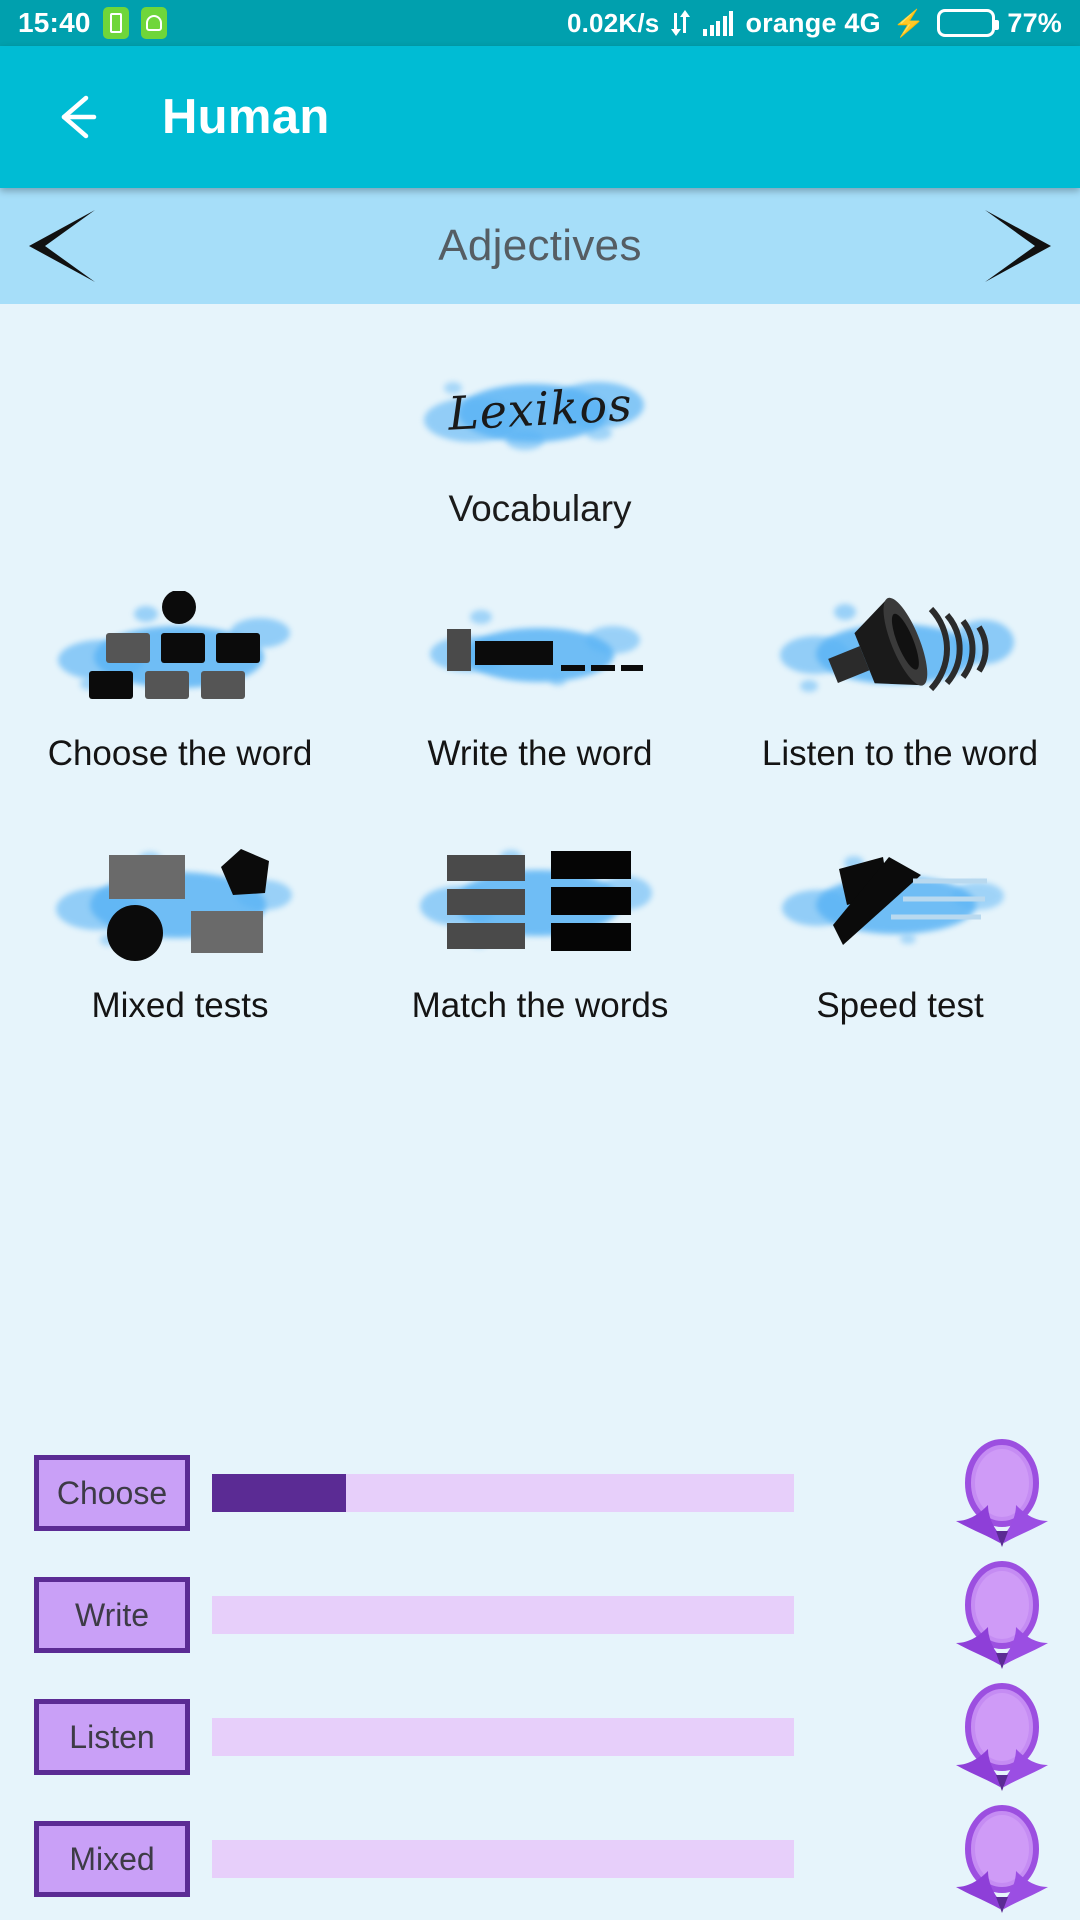  Describe the element at coordinates (503, 1737) in the screenshot. I see `progress-bar-listen` at that location.